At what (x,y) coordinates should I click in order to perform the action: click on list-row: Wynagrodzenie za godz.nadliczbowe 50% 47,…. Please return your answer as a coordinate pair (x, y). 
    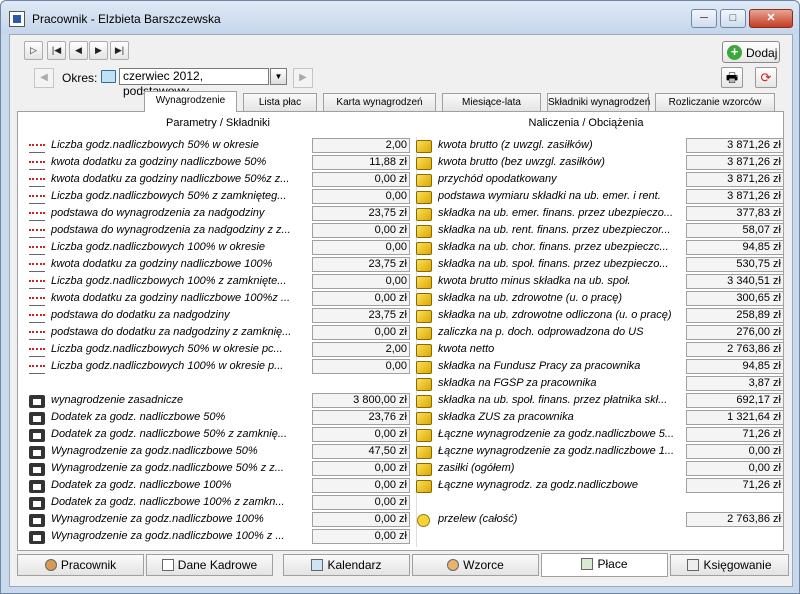
    Looking at the image, I should click on (219, 452).